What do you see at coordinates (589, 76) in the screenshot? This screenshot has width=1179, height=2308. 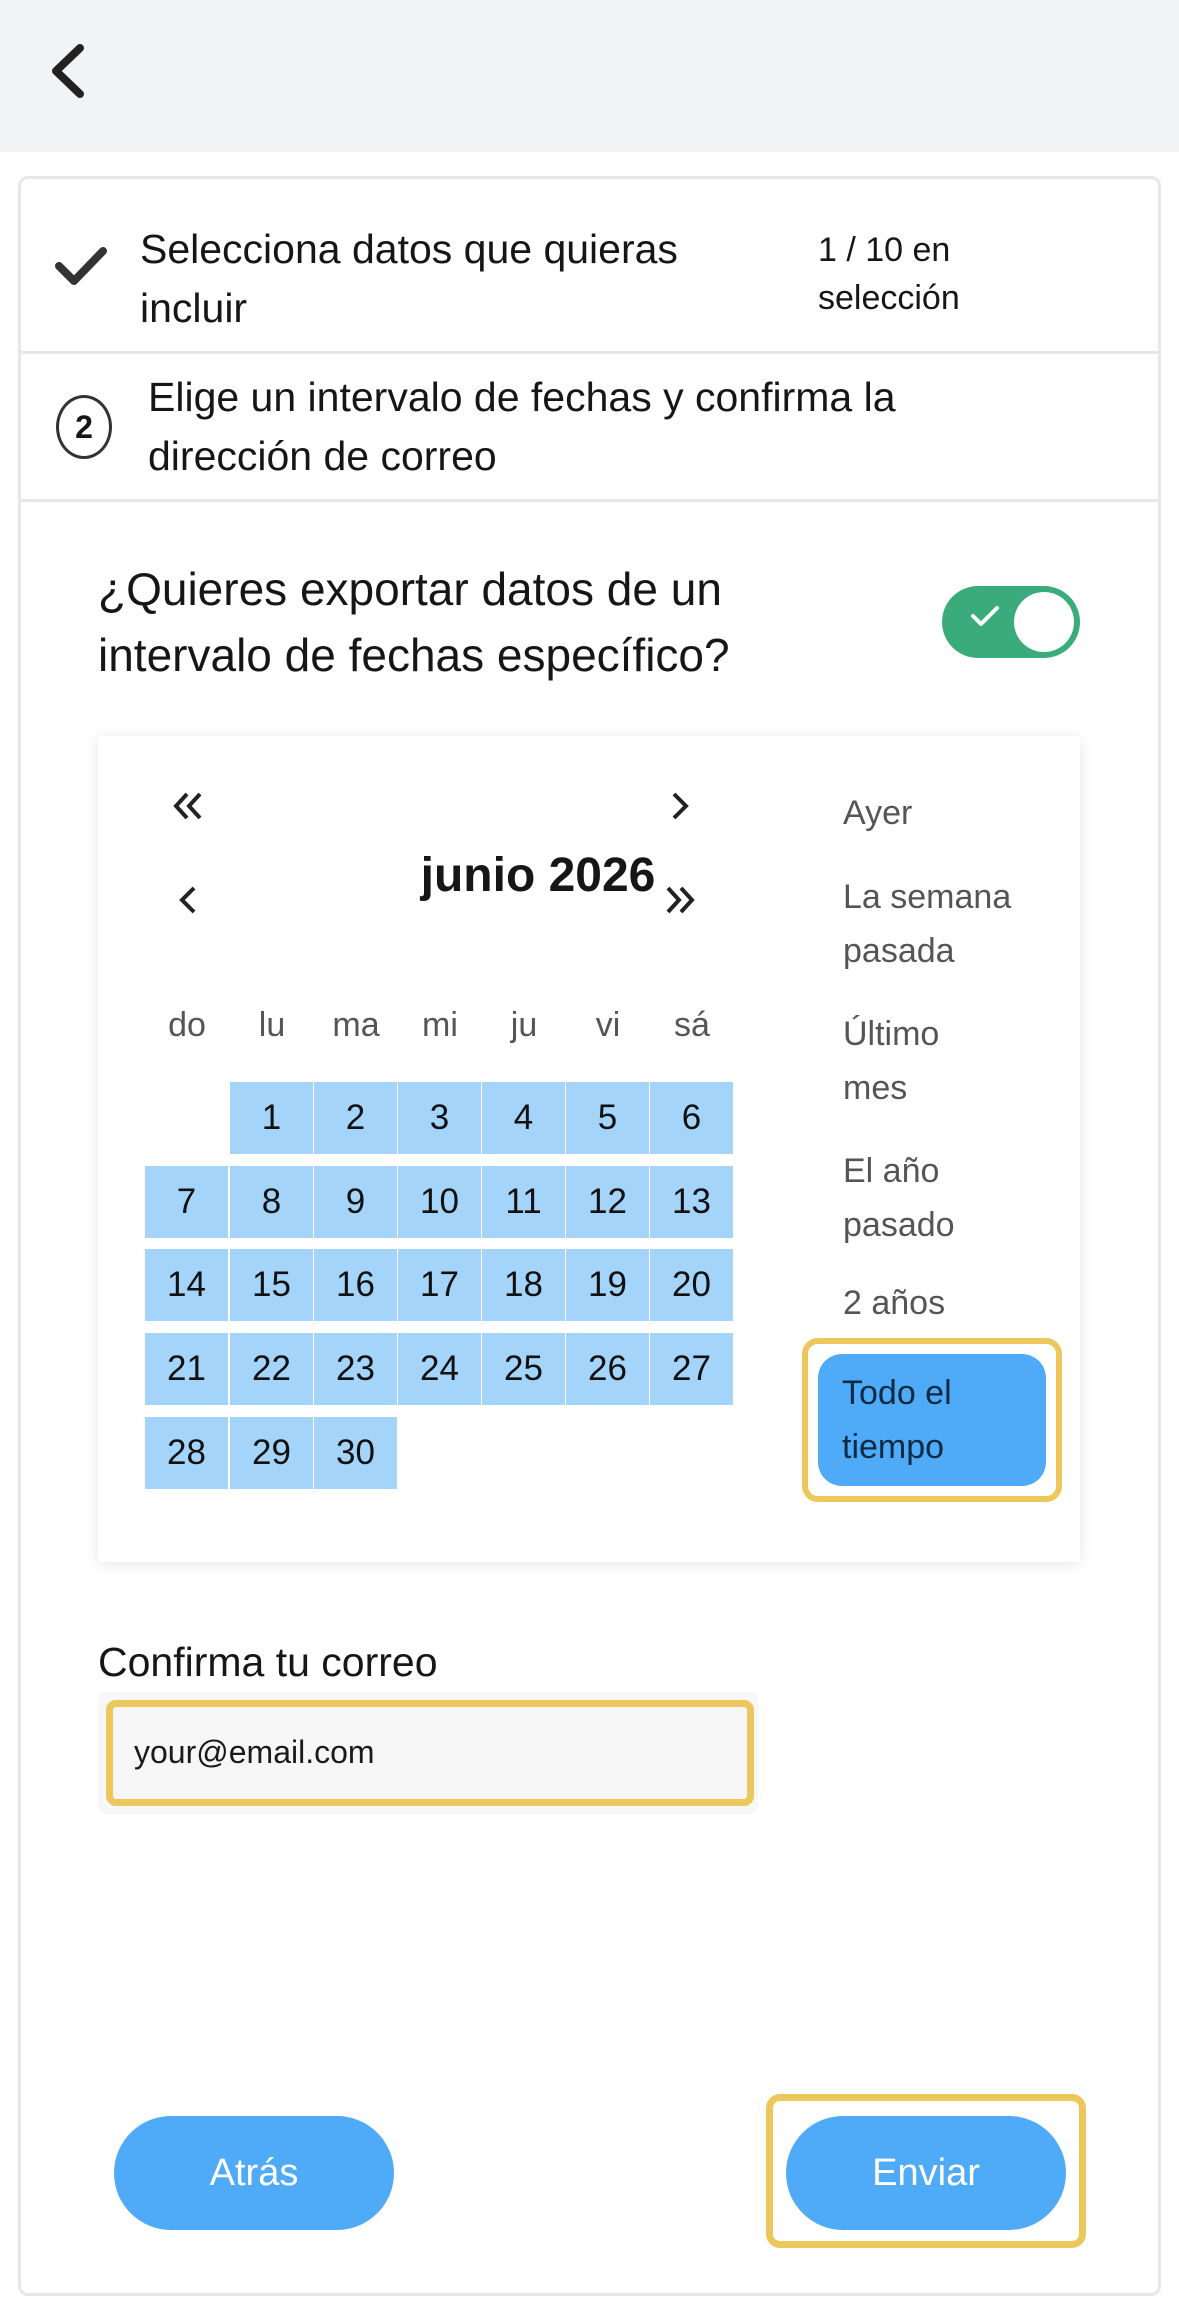 I see `top-bar` at bounding box center [589, 76].